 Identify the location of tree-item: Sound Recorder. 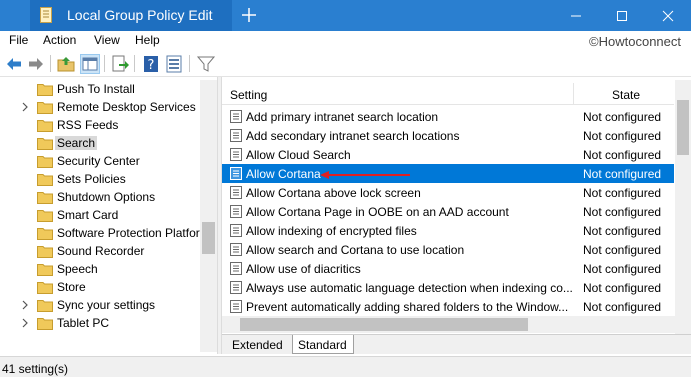
(100, 251).